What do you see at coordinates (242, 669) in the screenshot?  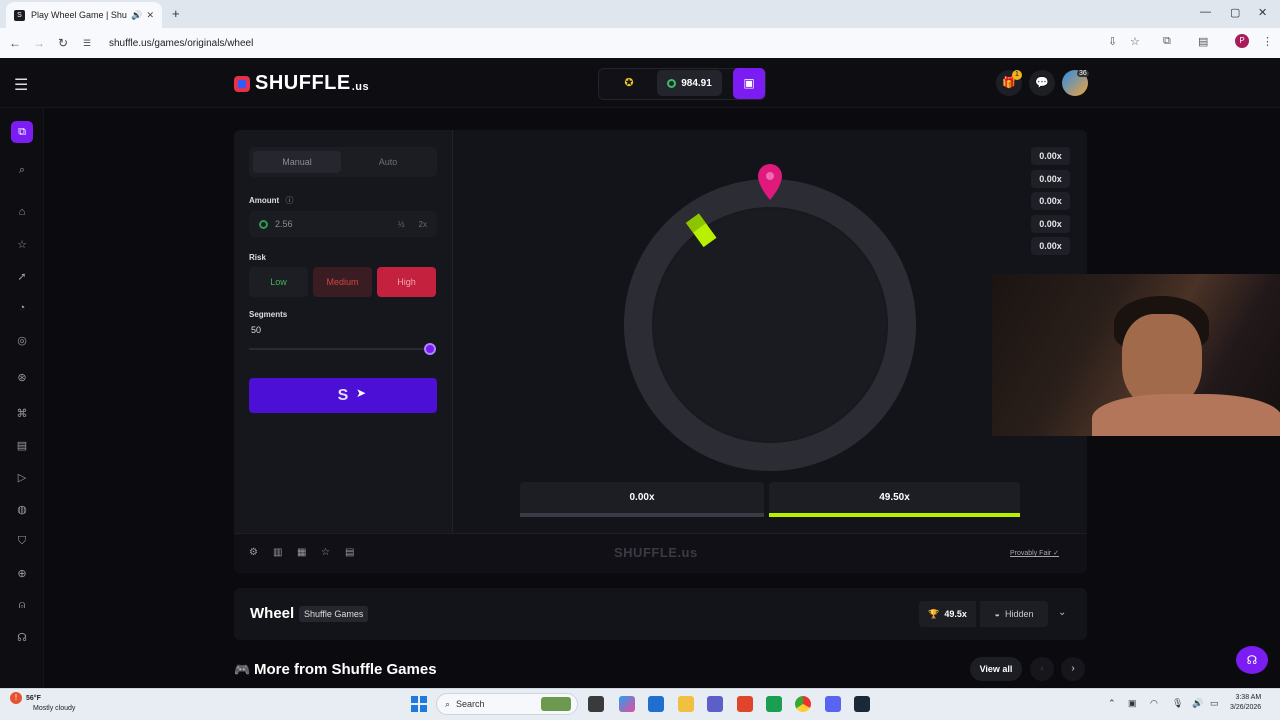 I see `controller-icon: 🎮` at bounding box center [242, 669].